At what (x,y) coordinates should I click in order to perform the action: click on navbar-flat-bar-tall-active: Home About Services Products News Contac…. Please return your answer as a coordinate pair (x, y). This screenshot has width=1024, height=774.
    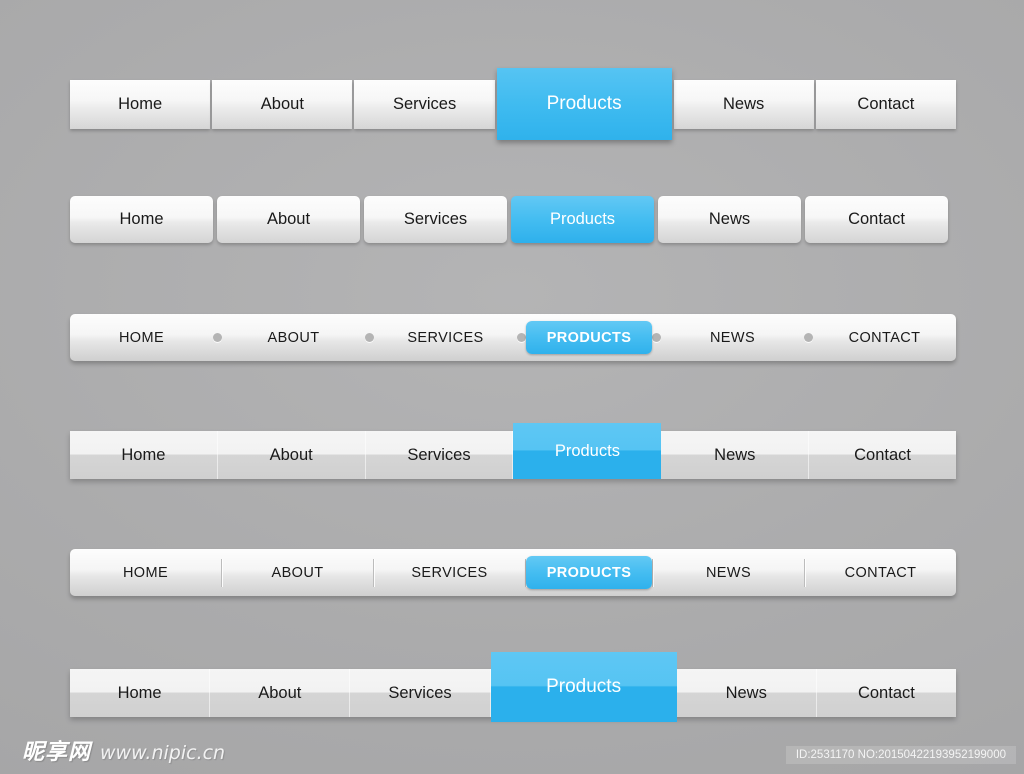
    Looking at the image, I should click on (513, 687).